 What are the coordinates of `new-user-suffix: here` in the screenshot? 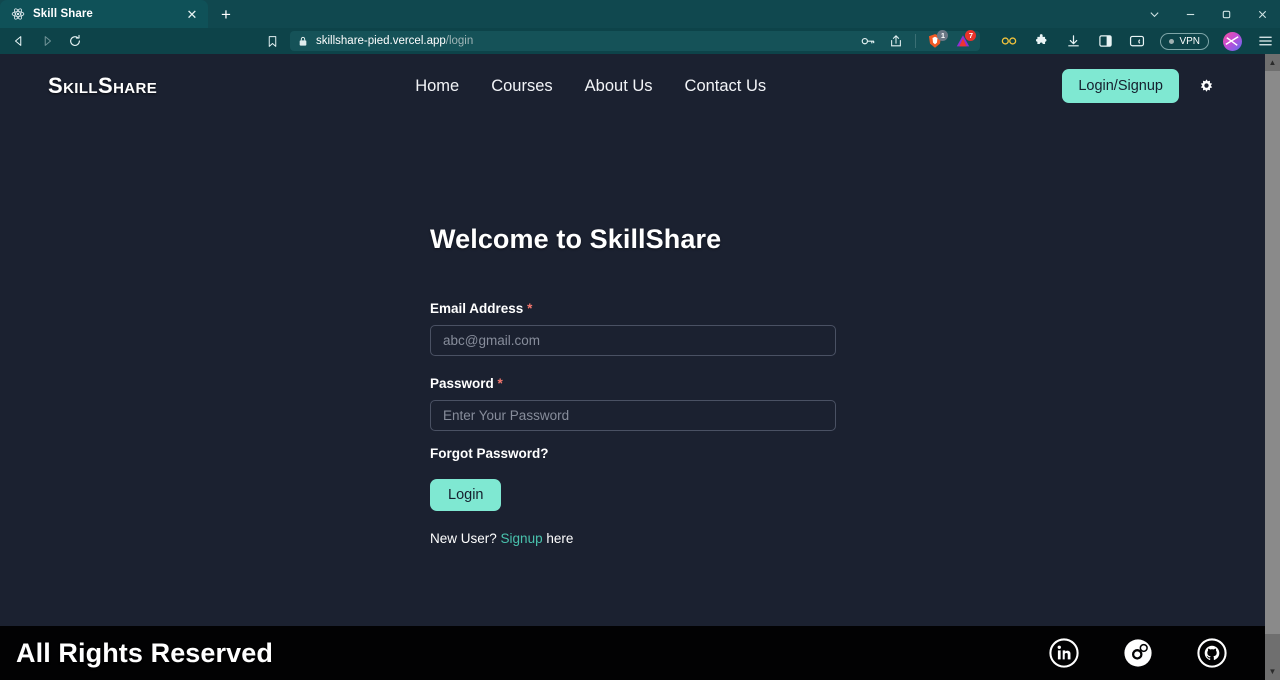 It's located at (560, 538).